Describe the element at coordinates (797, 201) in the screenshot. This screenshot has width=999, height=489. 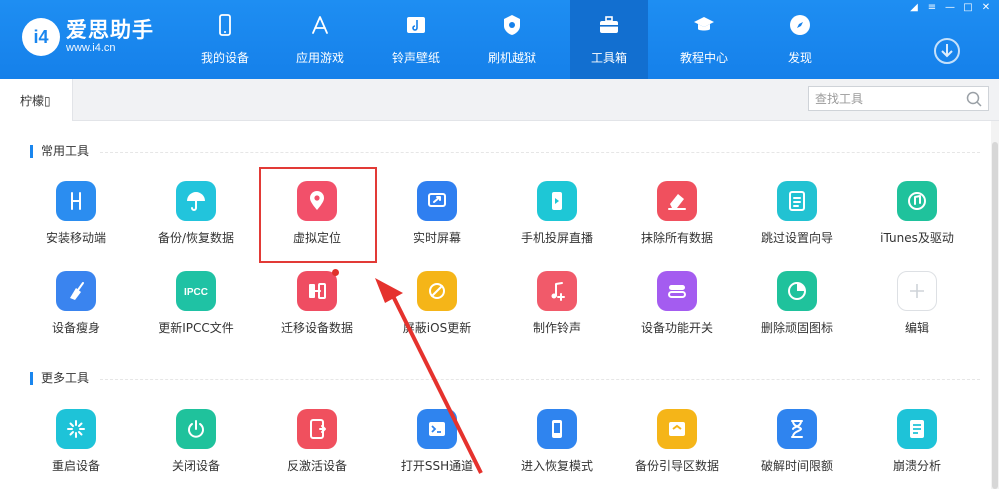
I see `skip-setup-icon` at that location.